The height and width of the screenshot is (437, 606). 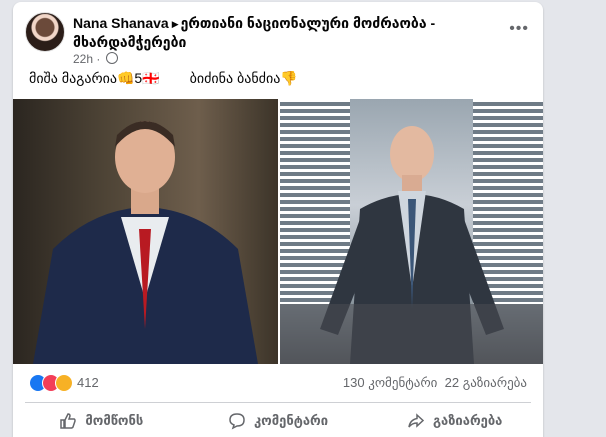 What do you see at coordinates (278, 402) in the screenshot?
I see `divider` at bounding box center [278, 402].